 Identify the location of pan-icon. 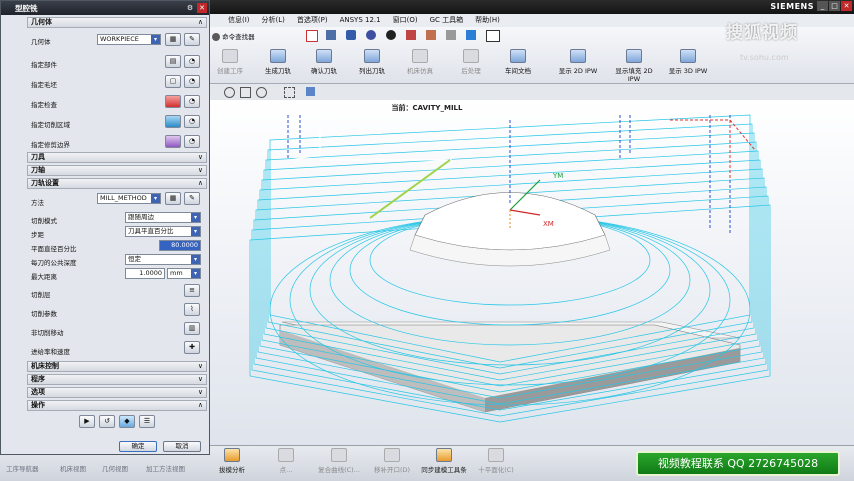
(245, 92).